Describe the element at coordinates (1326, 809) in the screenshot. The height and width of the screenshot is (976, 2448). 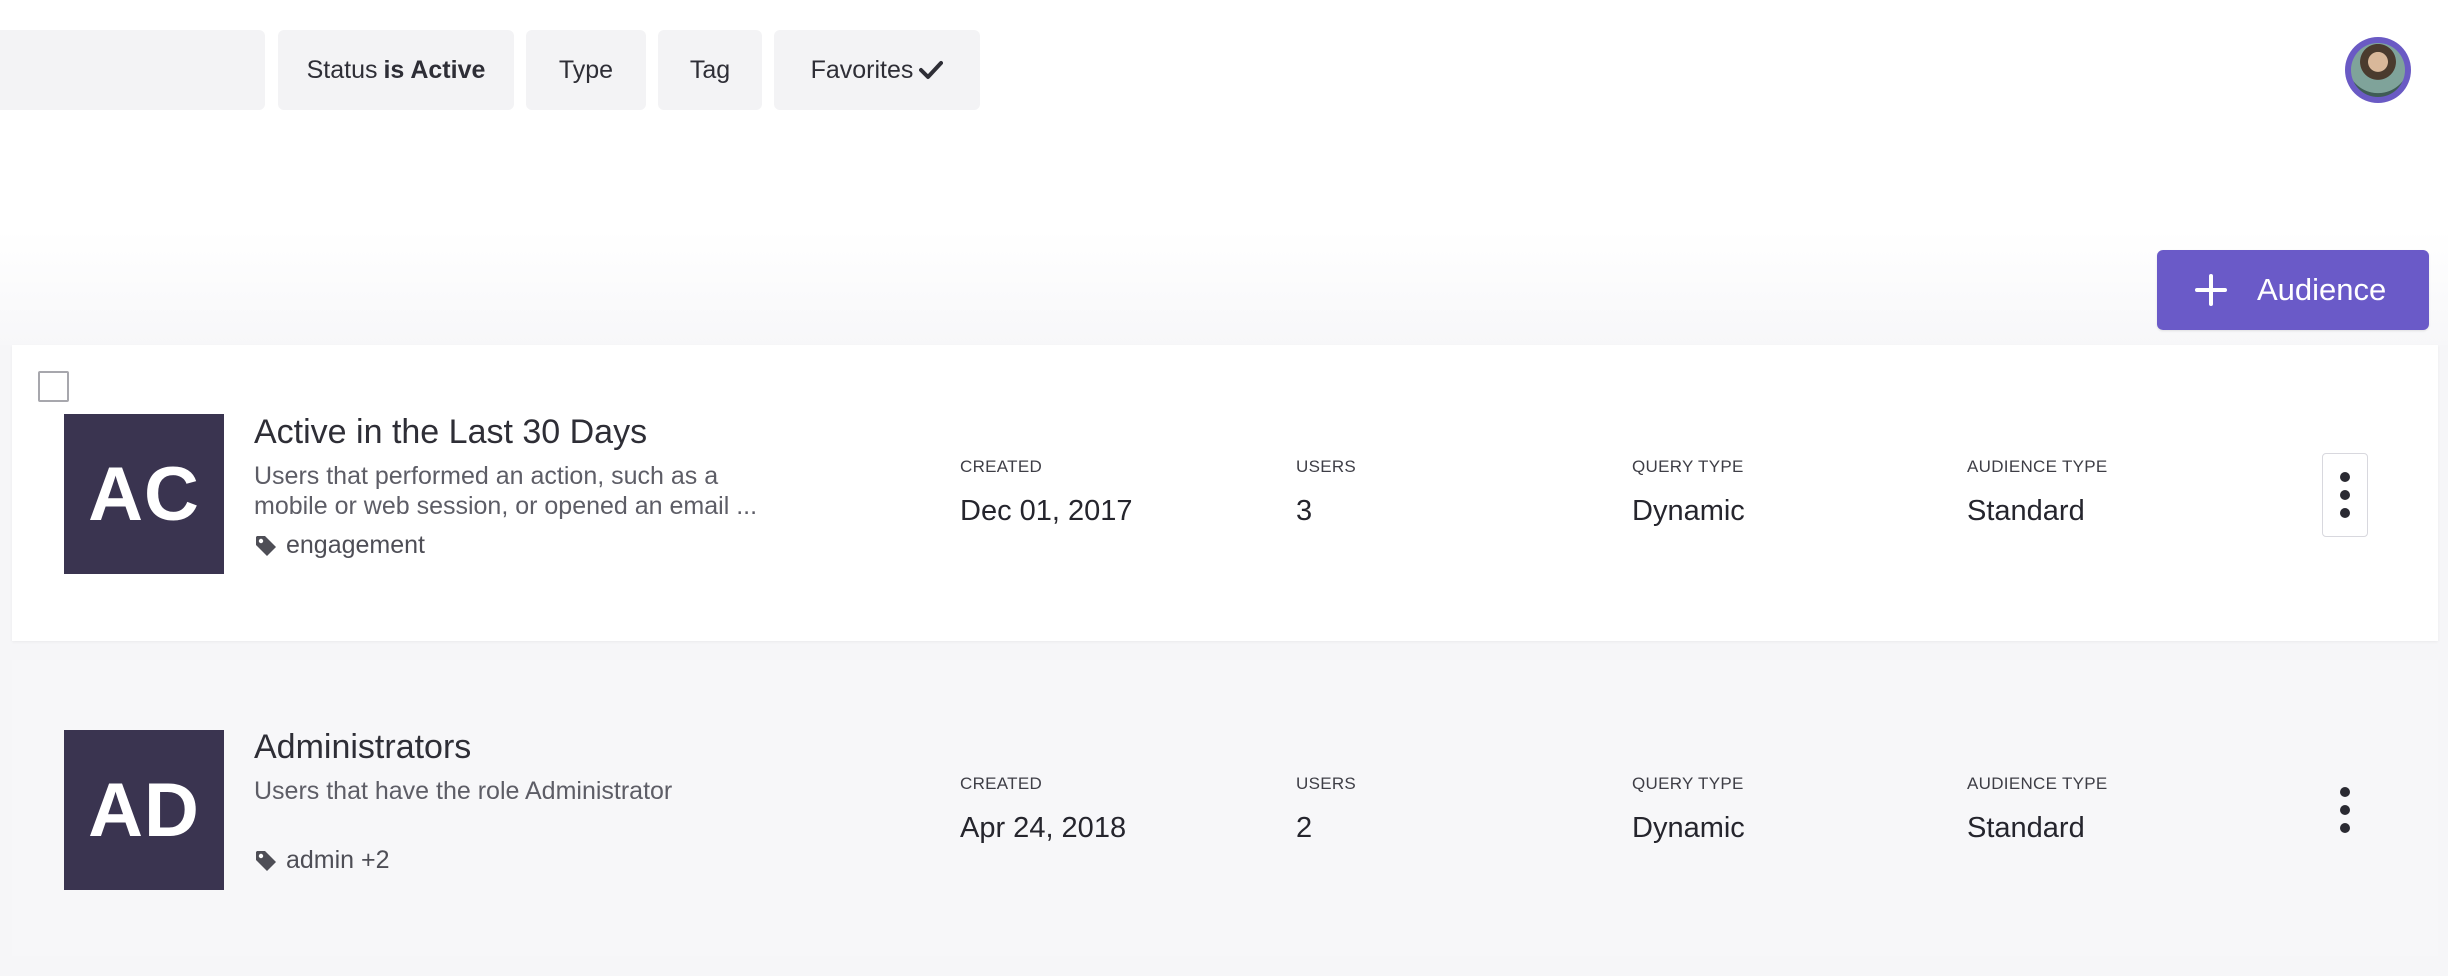
I see `users-column: USERS 2` at that location.